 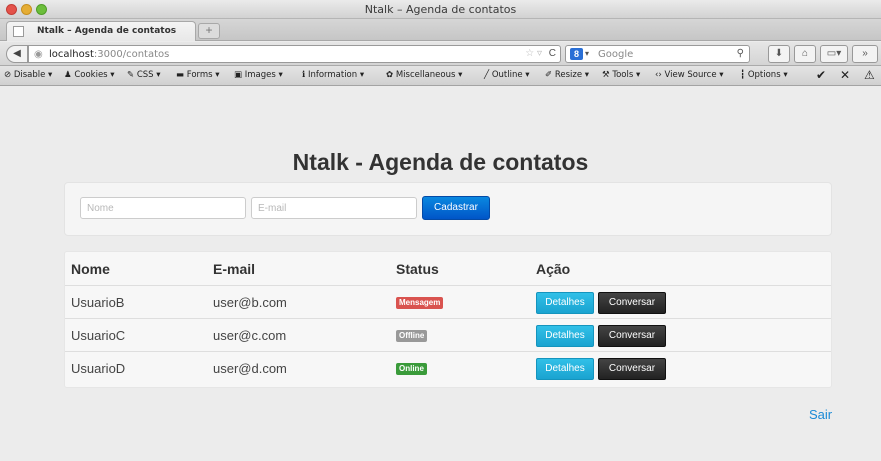 I want to click on search-engine-icon: 8, so click(x=576, y=54).